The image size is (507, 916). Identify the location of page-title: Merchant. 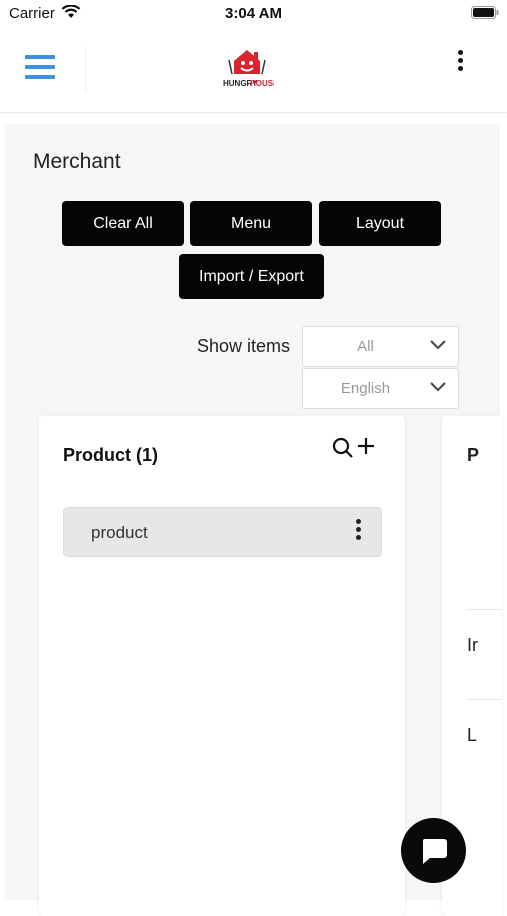
(77, 161).